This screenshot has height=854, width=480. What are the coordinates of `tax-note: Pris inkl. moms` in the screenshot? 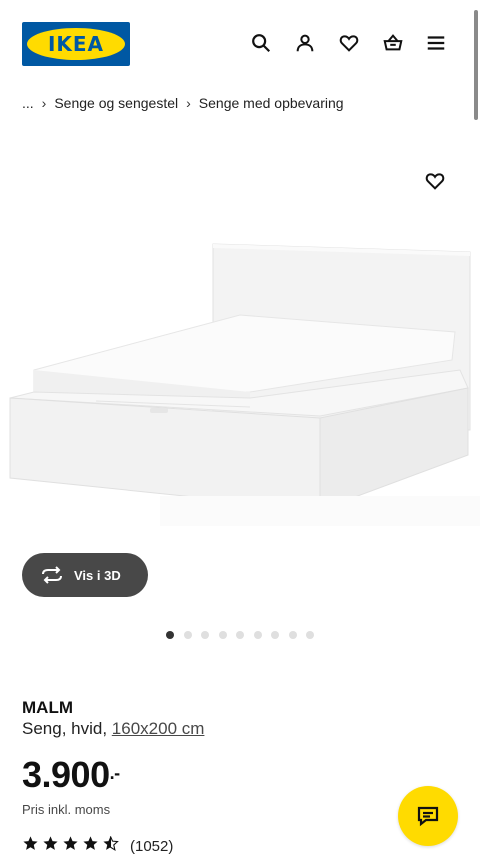 It's located at (66, 809).